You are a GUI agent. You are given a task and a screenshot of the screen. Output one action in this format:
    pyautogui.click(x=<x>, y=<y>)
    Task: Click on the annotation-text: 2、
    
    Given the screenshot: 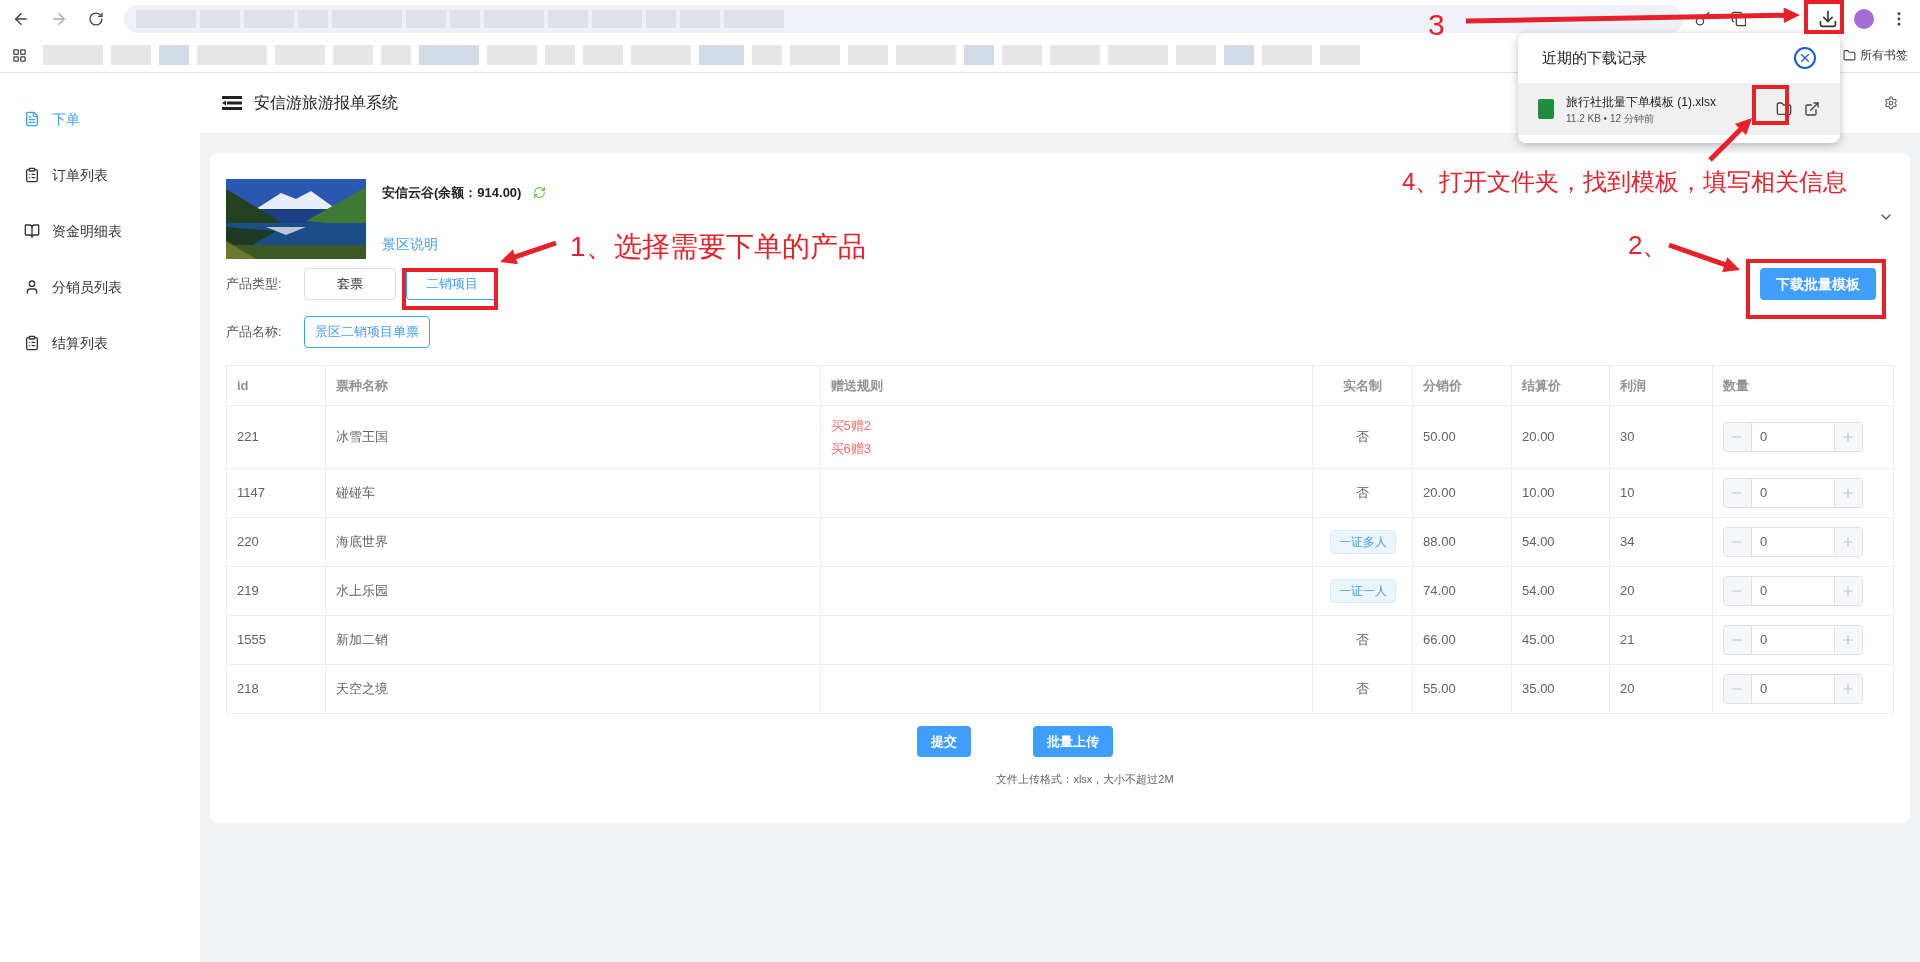 What is the action you would take?
    pyautogui.click(x=1648, y=245)
    